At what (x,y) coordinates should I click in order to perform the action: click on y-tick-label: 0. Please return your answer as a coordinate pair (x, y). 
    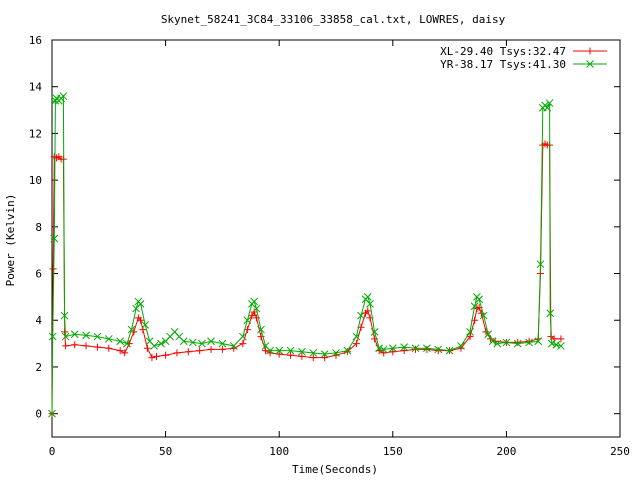
    Looking at the image, I should click on (38, 414).